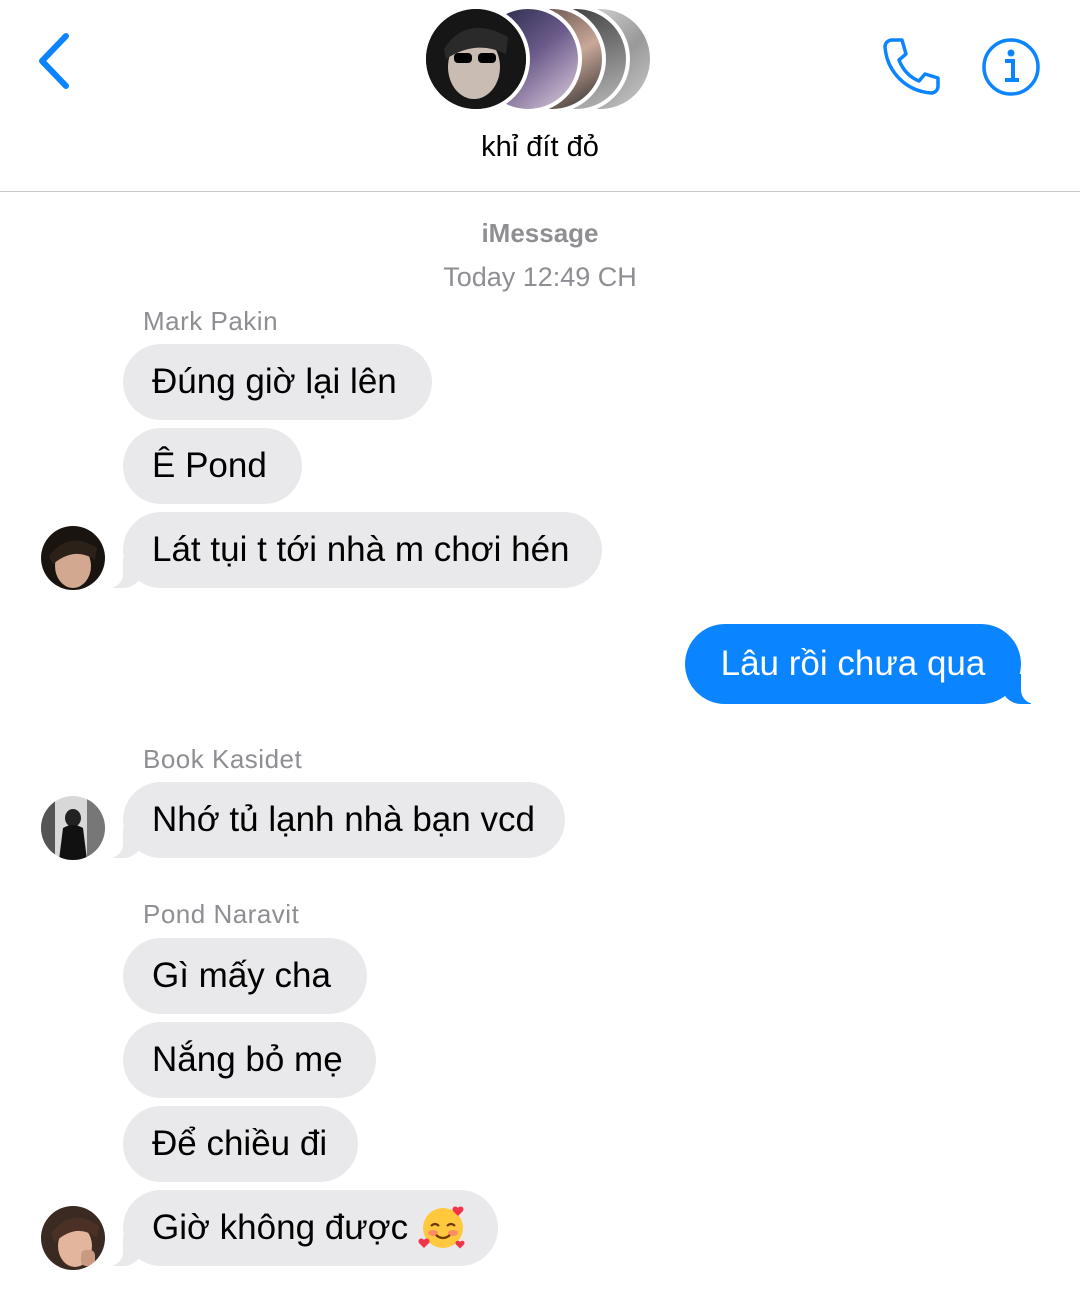  I want to click on back-button, so click(55, 63).